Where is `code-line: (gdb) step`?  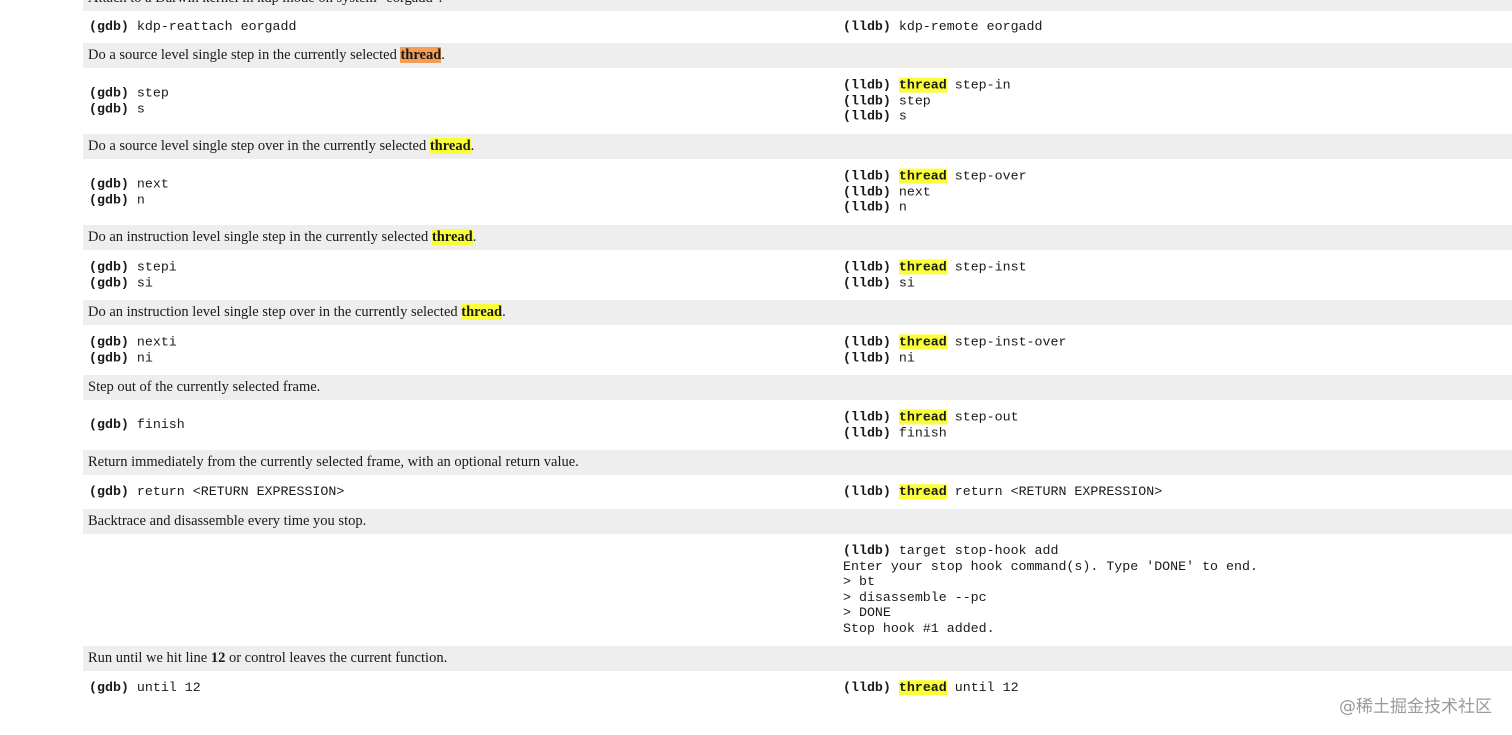 code-line: (gdb) step is located at coordinates (129, 93).